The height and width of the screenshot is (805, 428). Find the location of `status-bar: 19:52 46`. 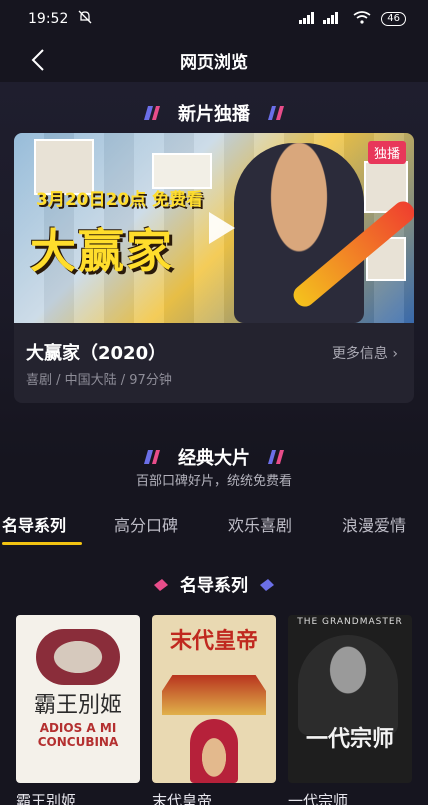

status-bar: 19:52 46 is located at coordinates (214, 19).